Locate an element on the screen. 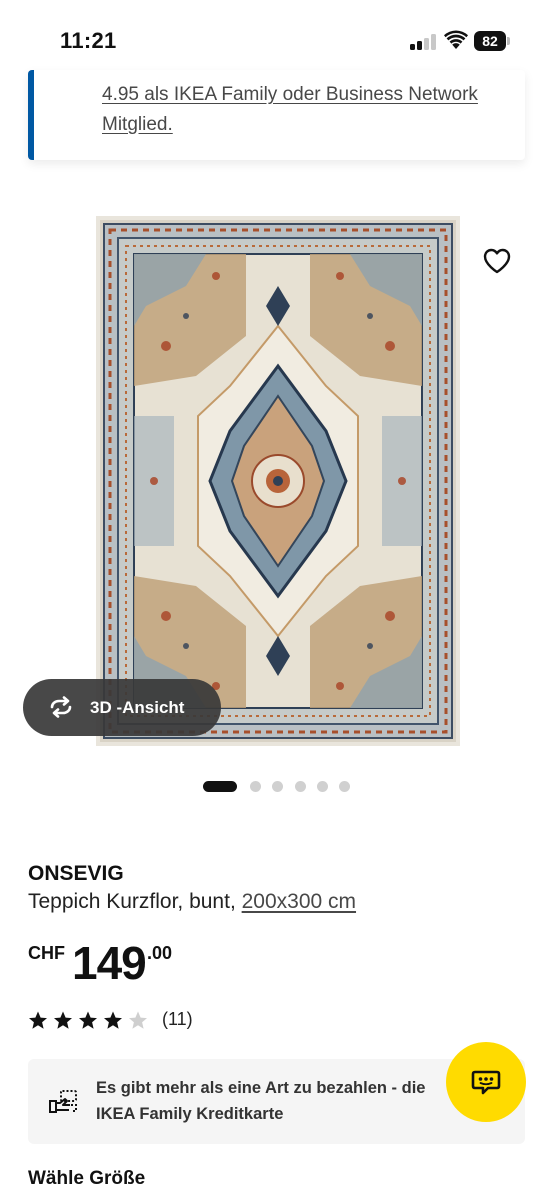 The image size is (554, 1200). product-type: Teppich Kurzflor, bunt, is located at coordinates (135, 901).